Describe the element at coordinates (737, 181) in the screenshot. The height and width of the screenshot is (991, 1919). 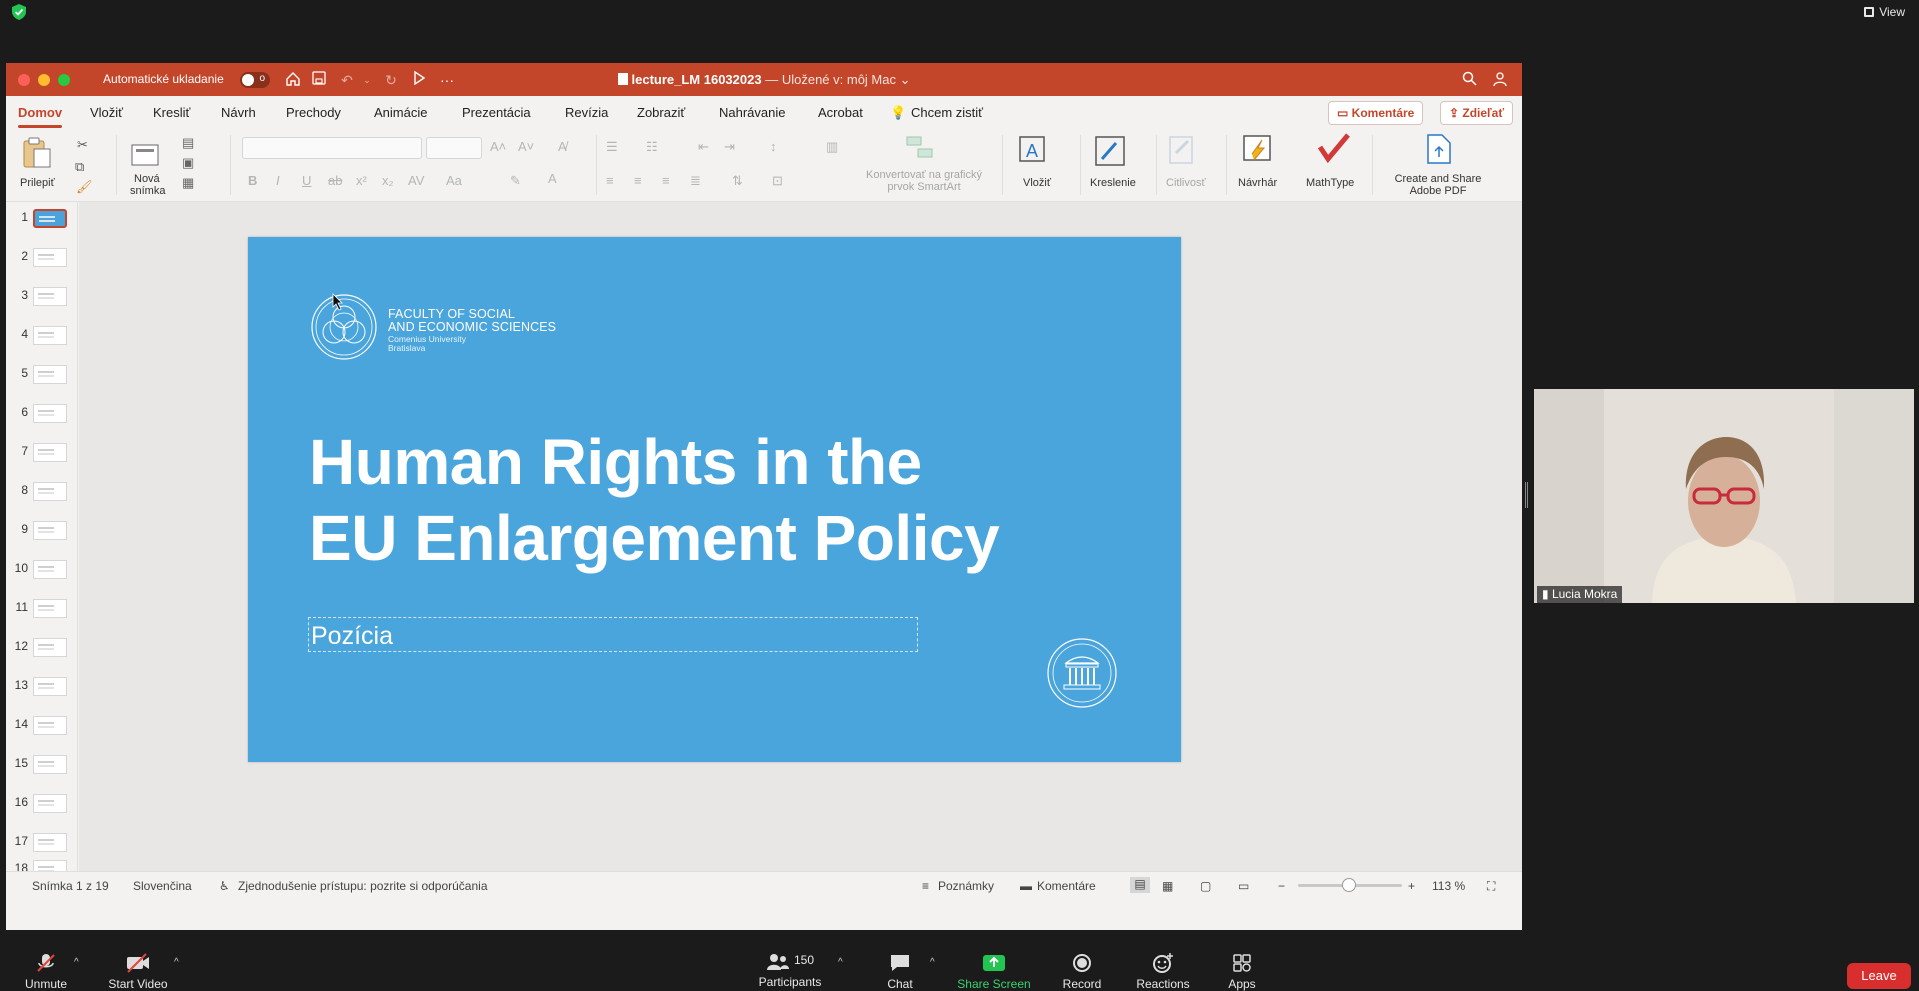
I see `text-direction-icon: ⇅` at that location.